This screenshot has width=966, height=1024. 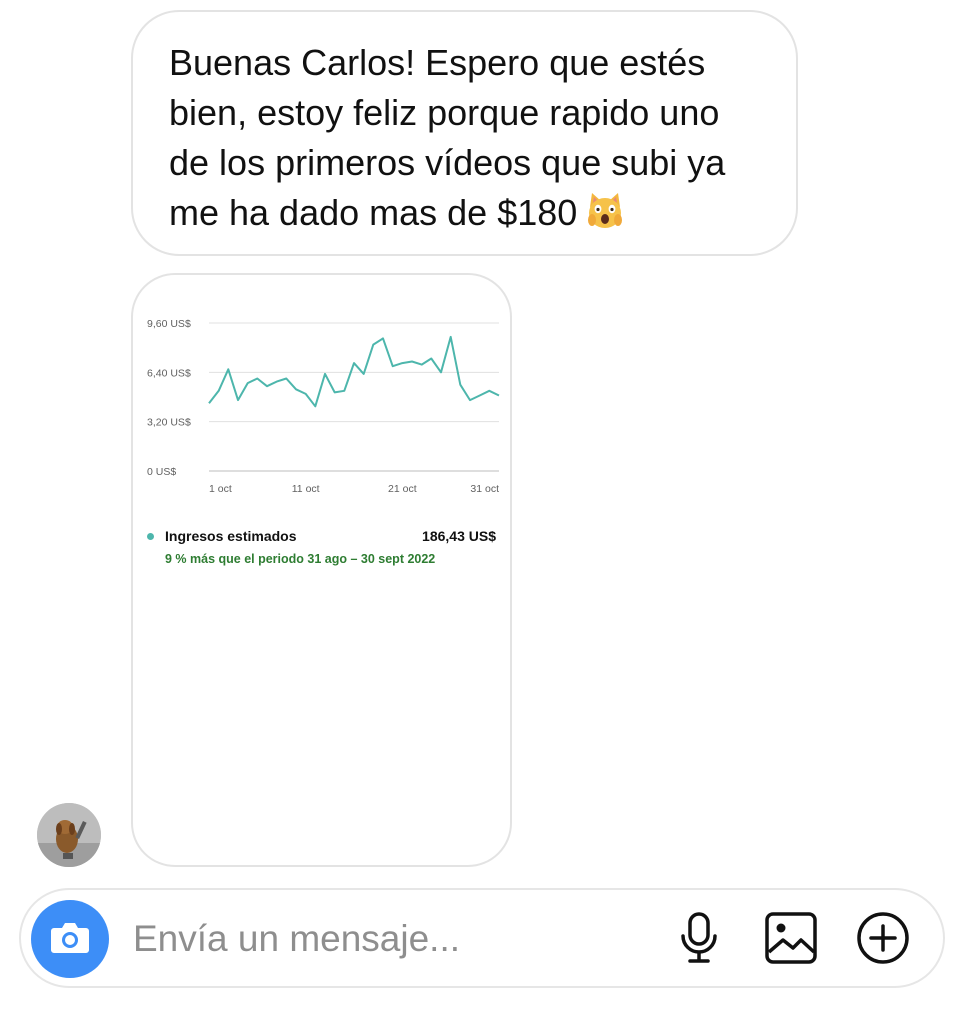 What do you see at coordinates (150, 536) in the screenshot?
I see `series-legend-dot` at bounding box center [150, 536].